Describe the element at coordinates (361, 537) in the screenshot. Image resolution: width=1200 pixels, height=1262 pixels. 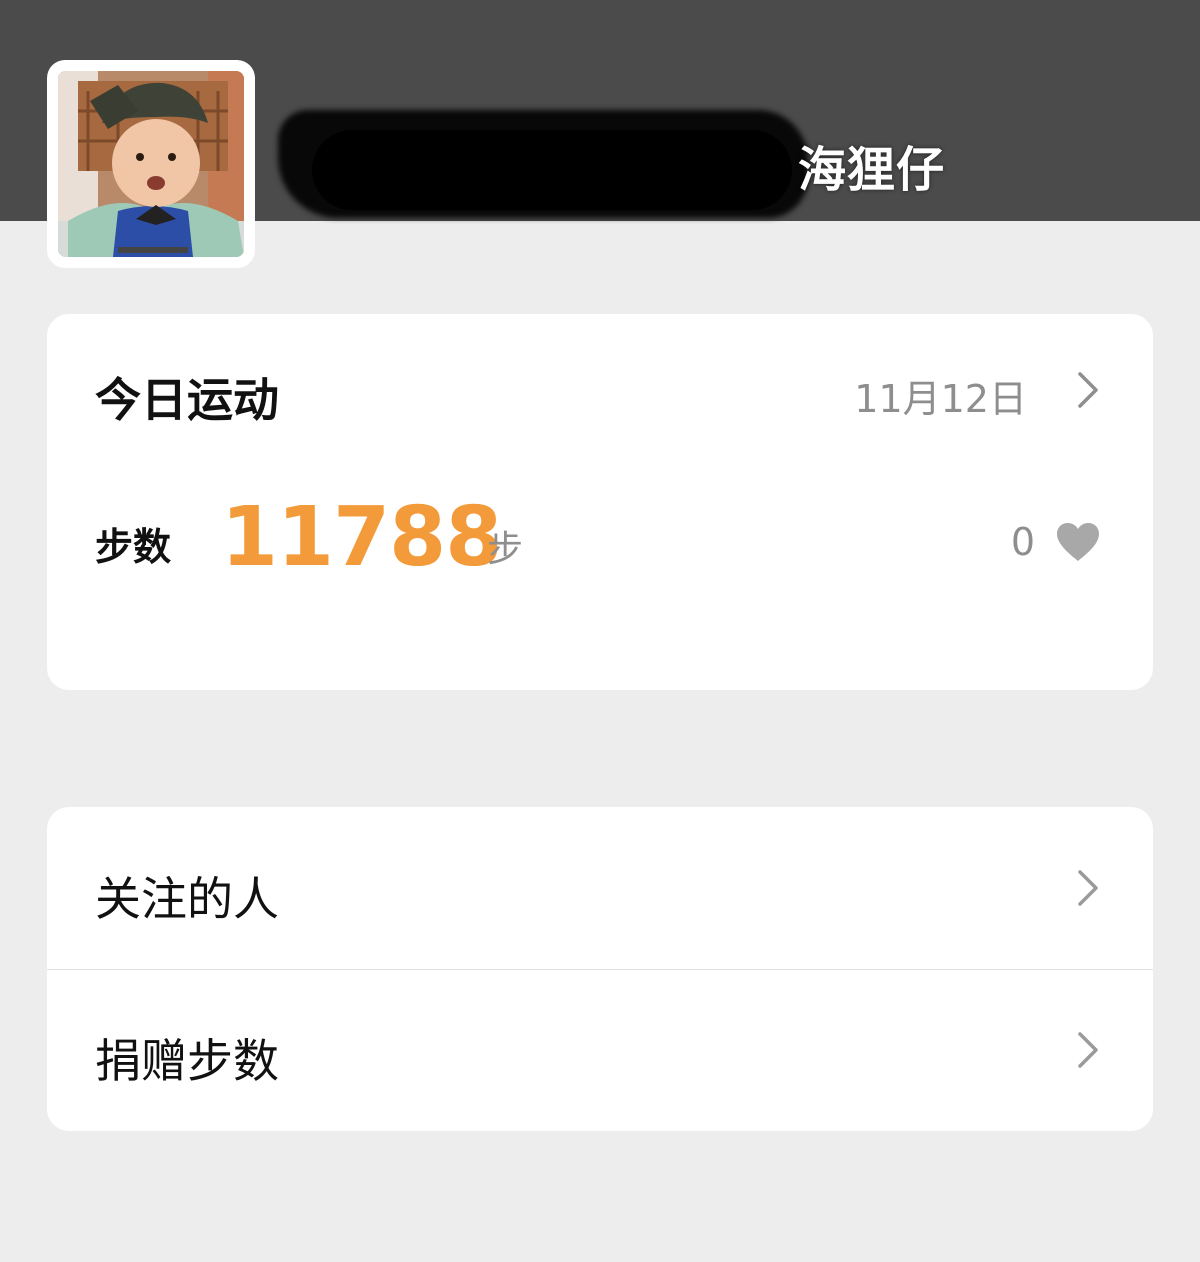
I see `steps-value: 11788` at that location.